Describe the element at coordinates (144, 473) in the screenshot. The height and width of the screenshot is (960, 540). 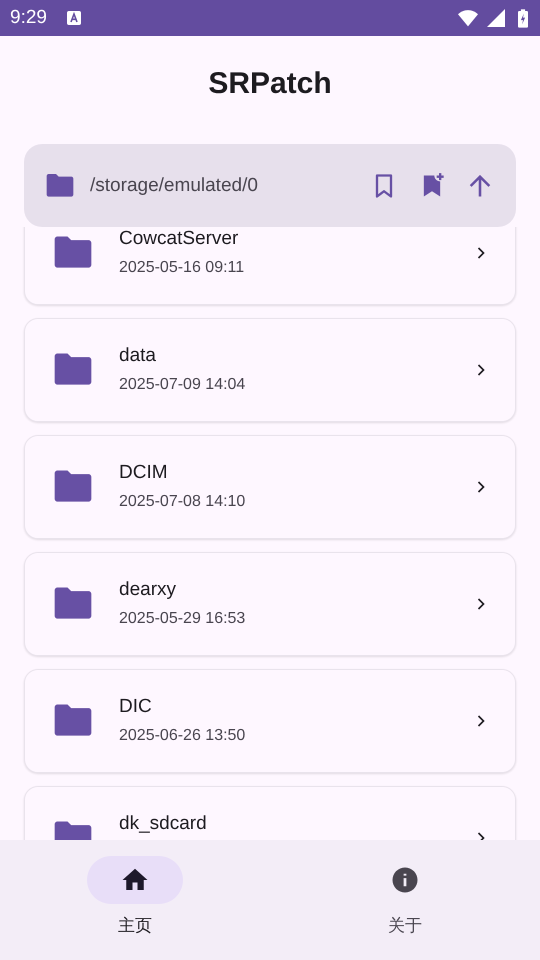
I see `folder-name: DCIM` at that location.